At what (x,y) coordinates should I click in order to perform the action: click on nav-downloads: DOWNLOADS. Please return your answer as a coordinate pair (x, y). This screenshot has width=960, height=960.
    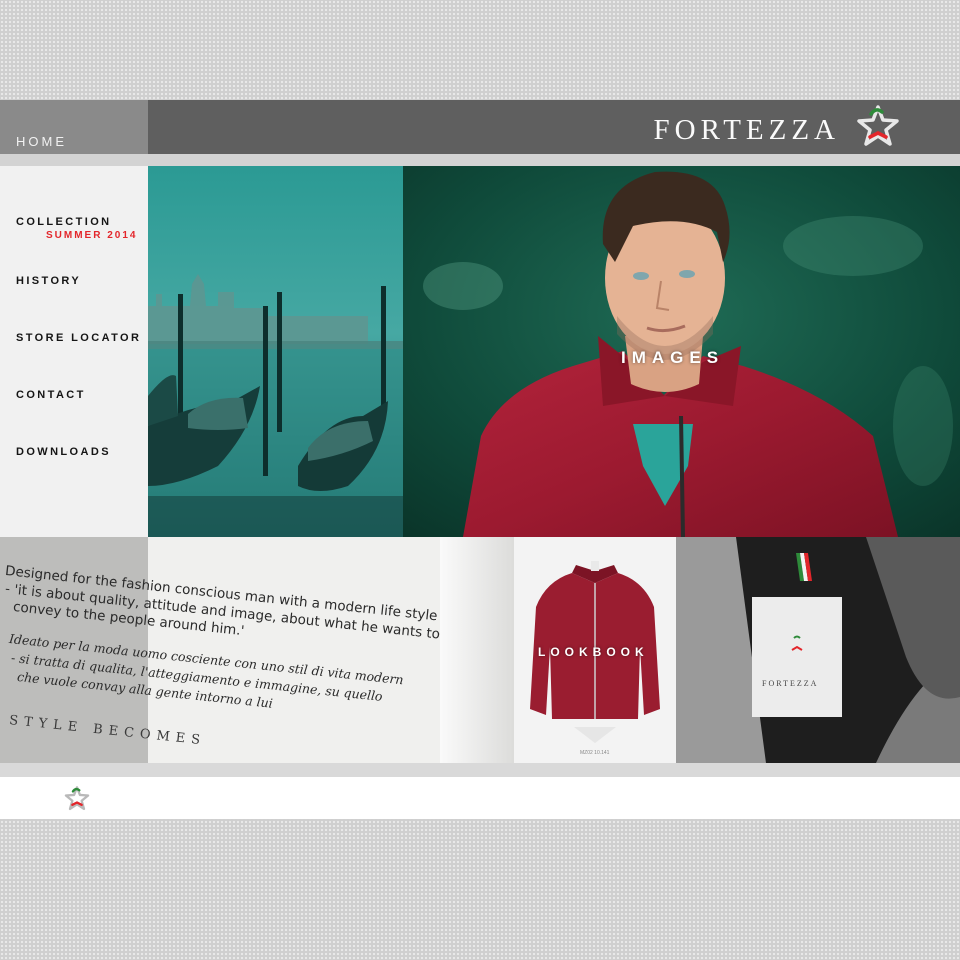
    Looking at the image, I should click on (63, 452).